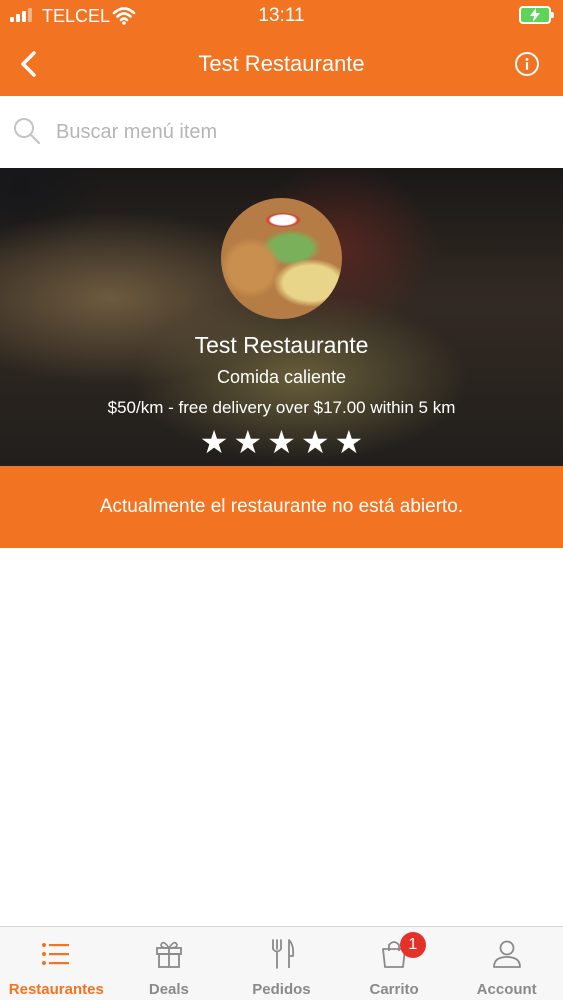  Describe the element at coordinates (56, 989) in the screenshot. I see `tab-label: Restaurantes` at that location.